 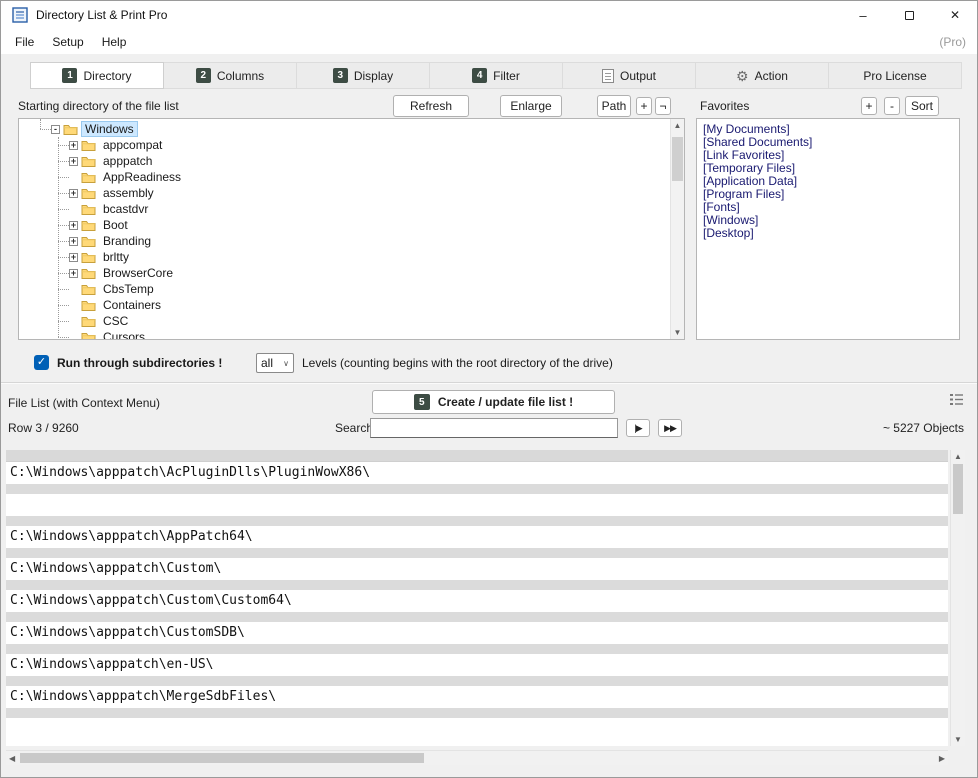 What do you see at coordinates (493, 402) in the screenshot?
I see `create-file-list-button: 5 Create / update file list !` at bounding box center [493, 402].